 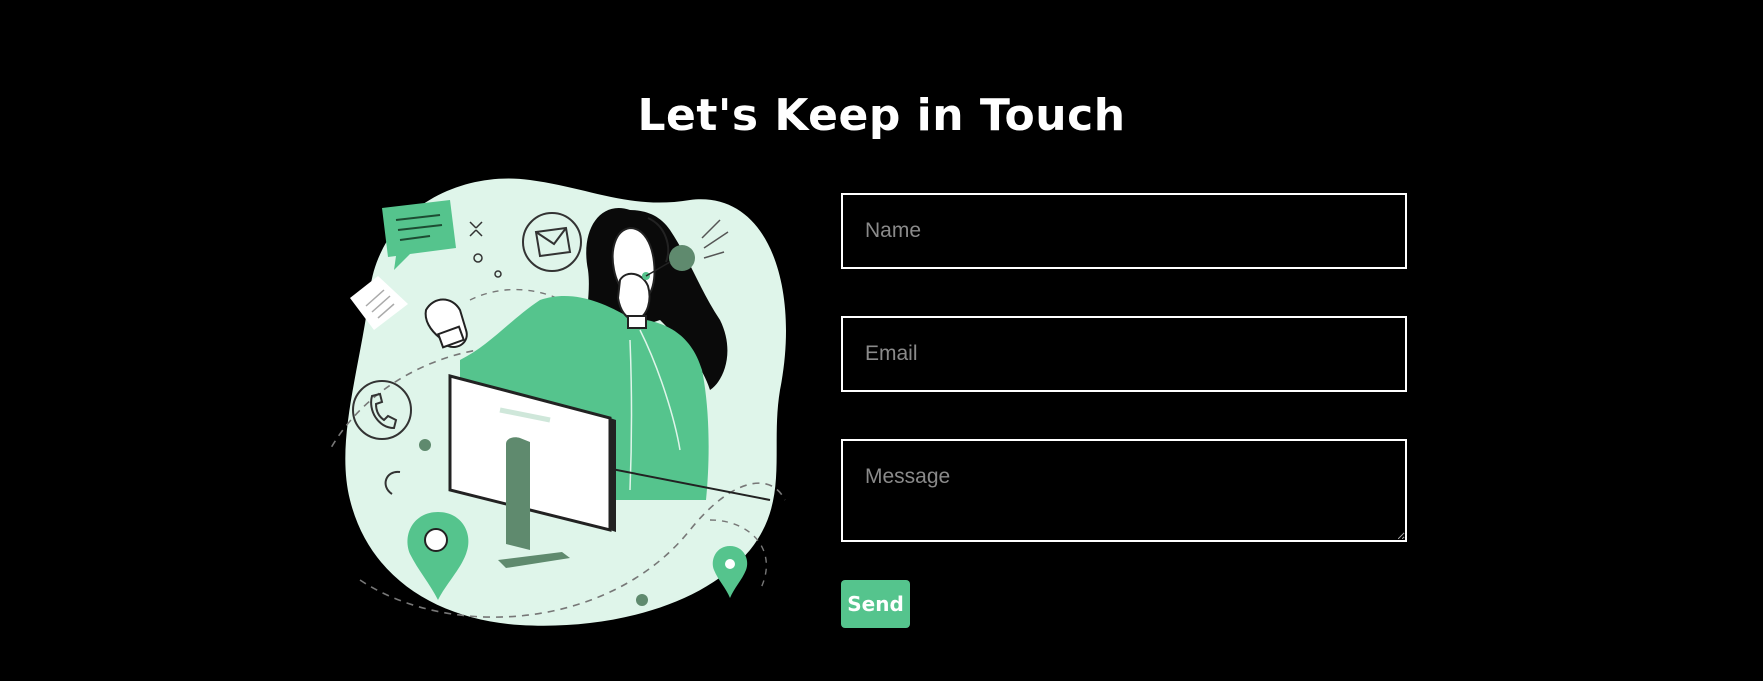 I want to click on page-title: Let's Keep in Touch, so click(x=881, y=115).